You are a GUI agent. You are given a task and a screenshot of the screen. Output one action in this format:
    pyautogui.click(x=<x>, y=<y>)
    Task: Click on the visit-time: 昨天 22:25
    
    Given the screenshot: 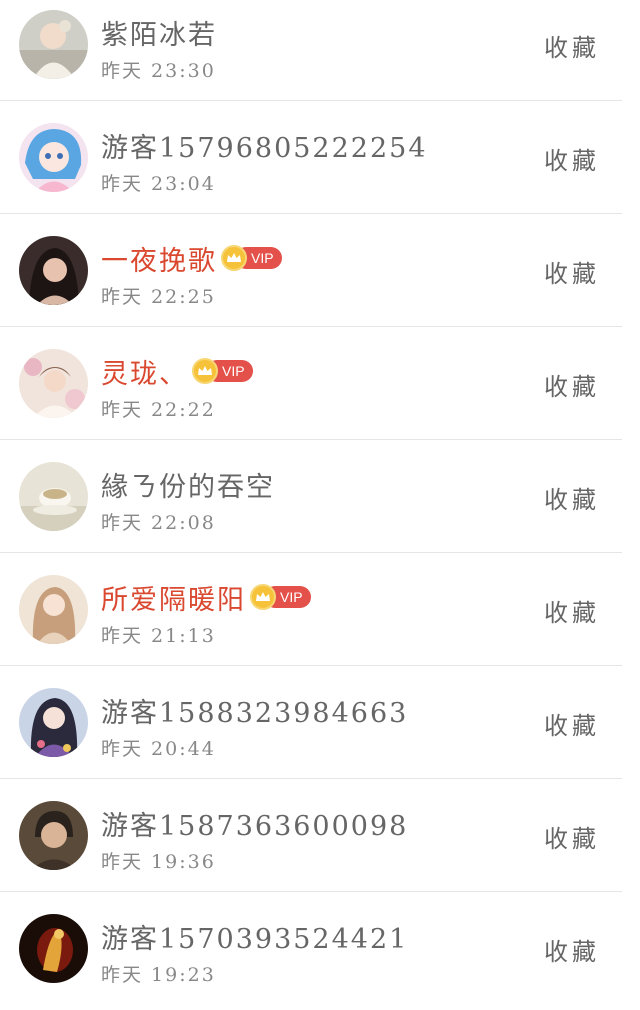 What is the action you would take?
    pyautogui.click(x=158, y=297)
    